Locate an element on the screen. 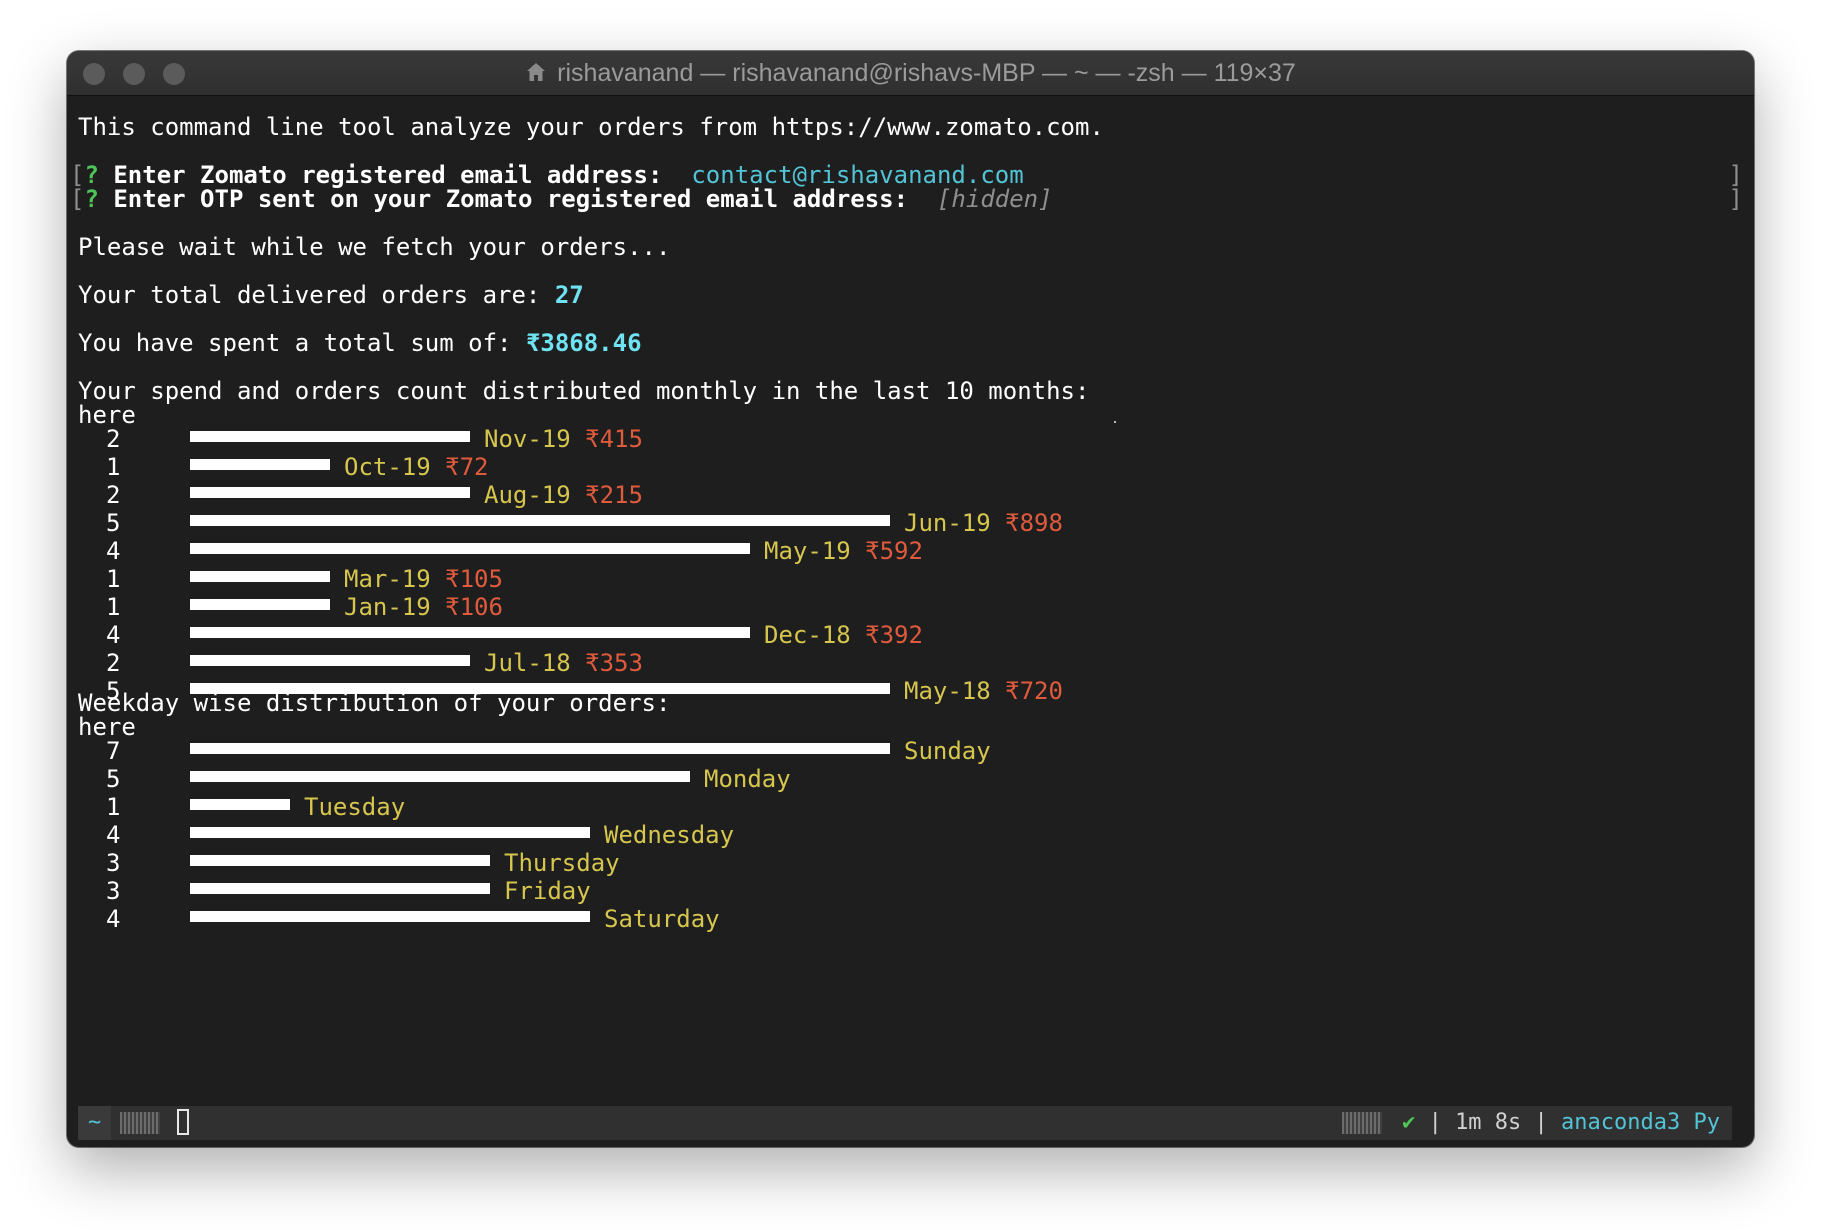  weekday-row-annotation: Friday is located at coordinates (547, 891).